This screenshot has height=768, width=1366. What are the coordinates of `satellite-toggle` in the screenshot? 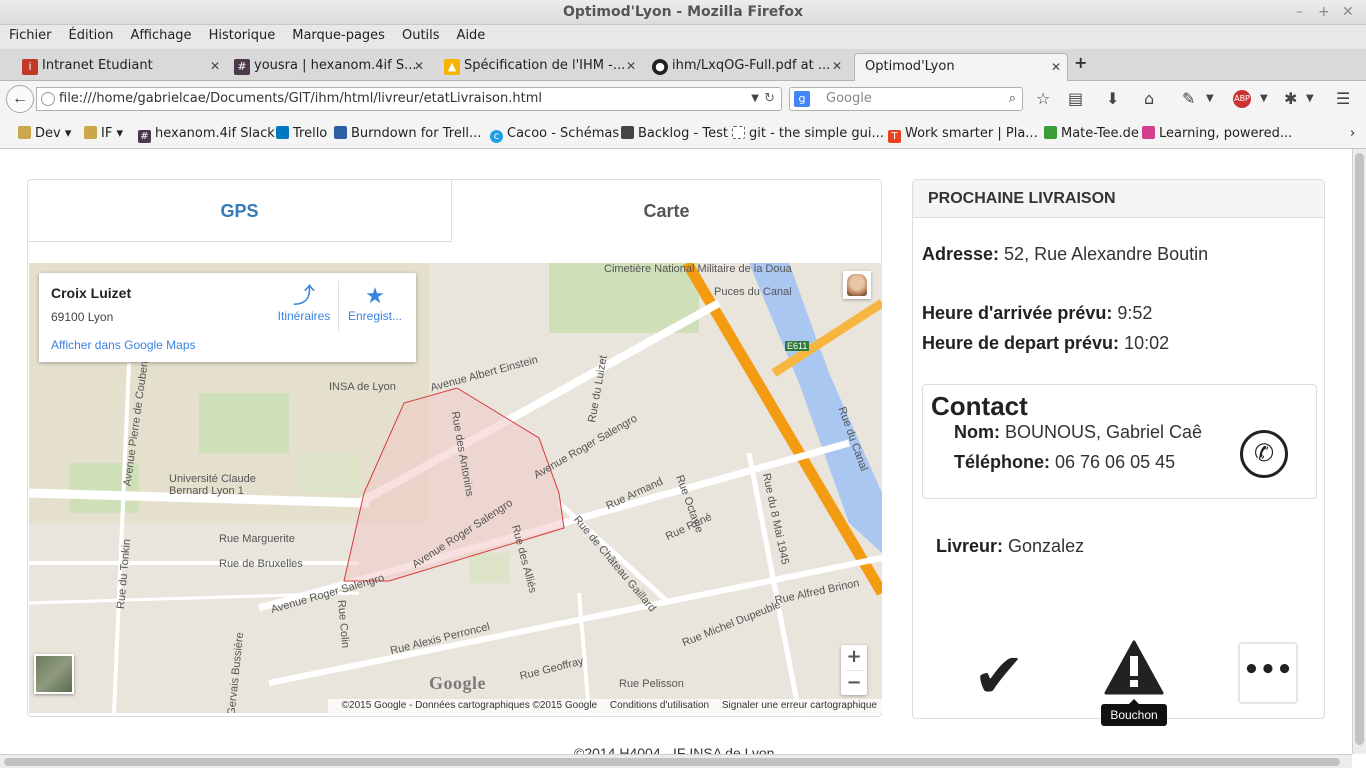 It's located at (54, 674).